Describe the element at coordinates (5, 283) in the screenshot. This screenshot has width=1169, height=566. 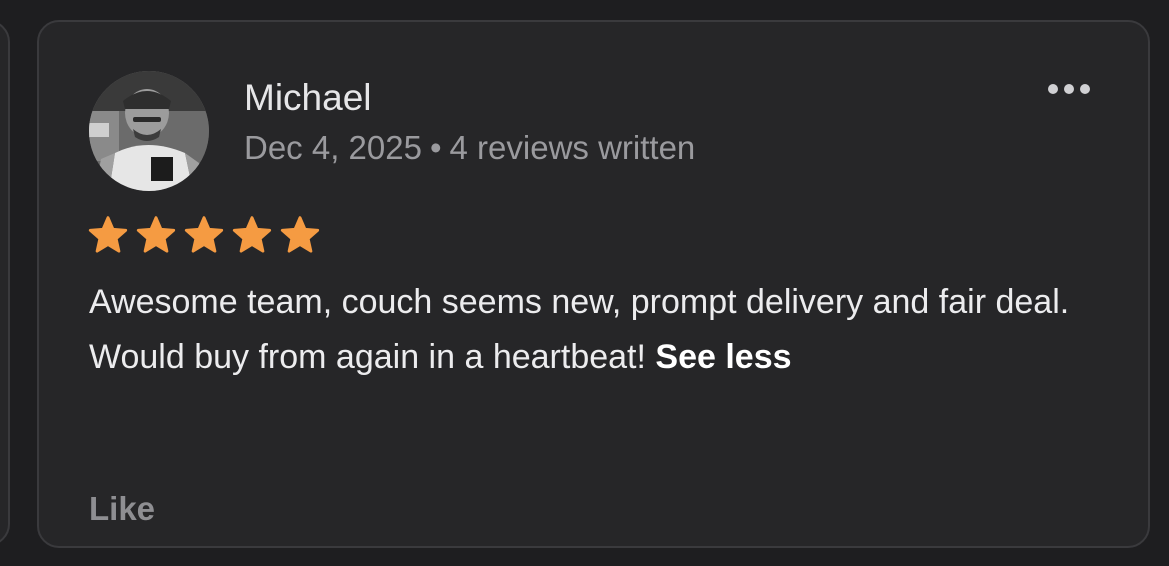
I see `previous-review-card` at that location.